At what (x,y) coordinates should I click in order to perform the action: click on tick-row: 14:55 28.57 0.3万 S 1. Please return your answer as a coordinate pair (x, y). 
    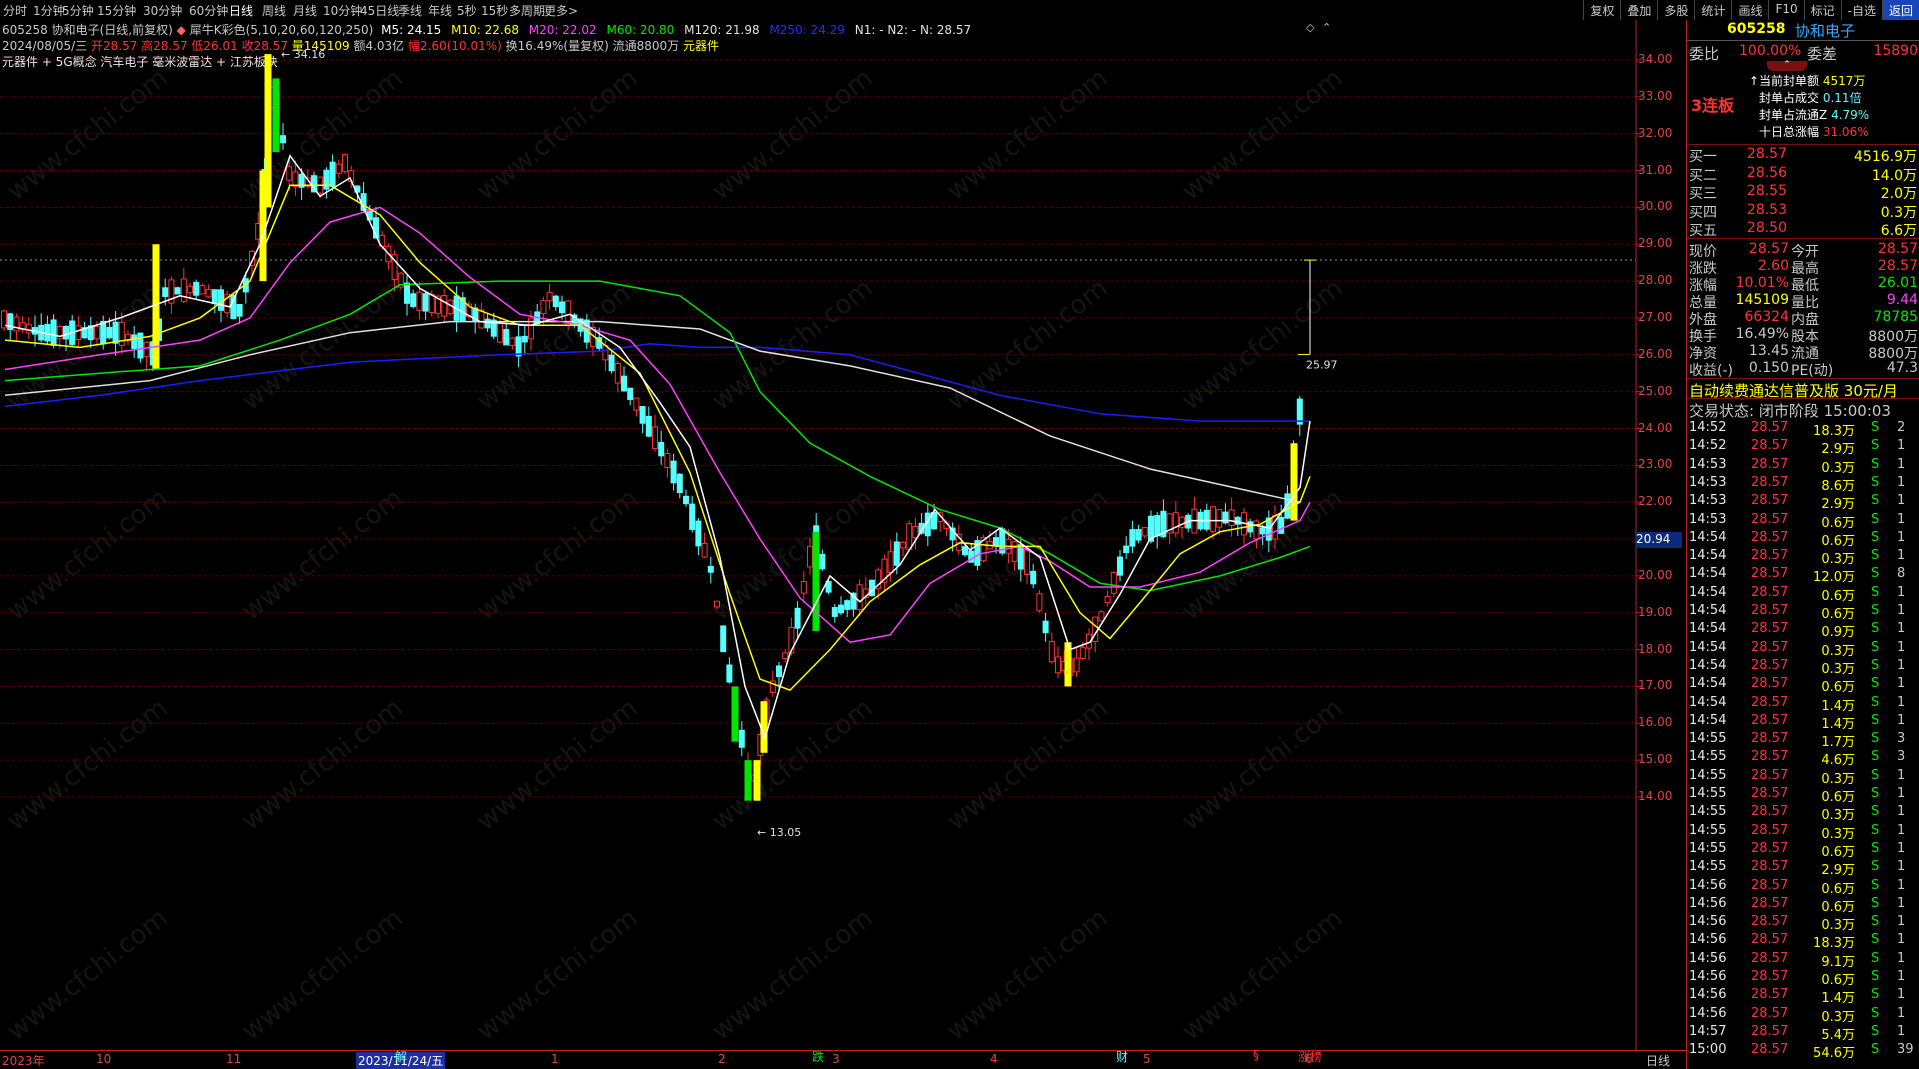
    Looking at the image, I should click on (1804, 777).